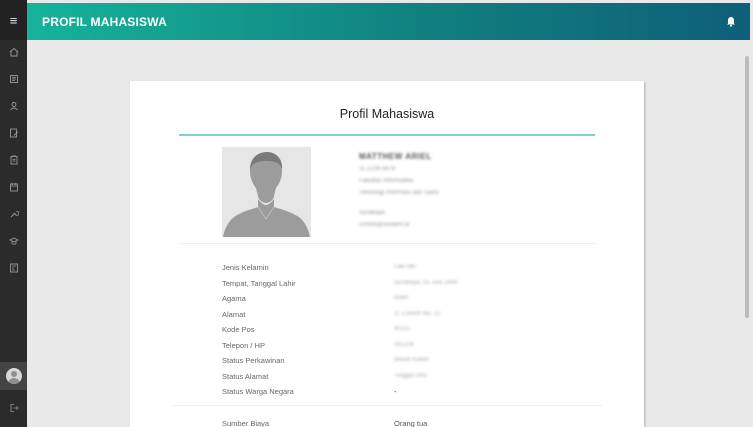 This screenshot has height=427, width=753. I want to click on detail-value: Surabaya, 01 Juni 1999, so click(426, 282).